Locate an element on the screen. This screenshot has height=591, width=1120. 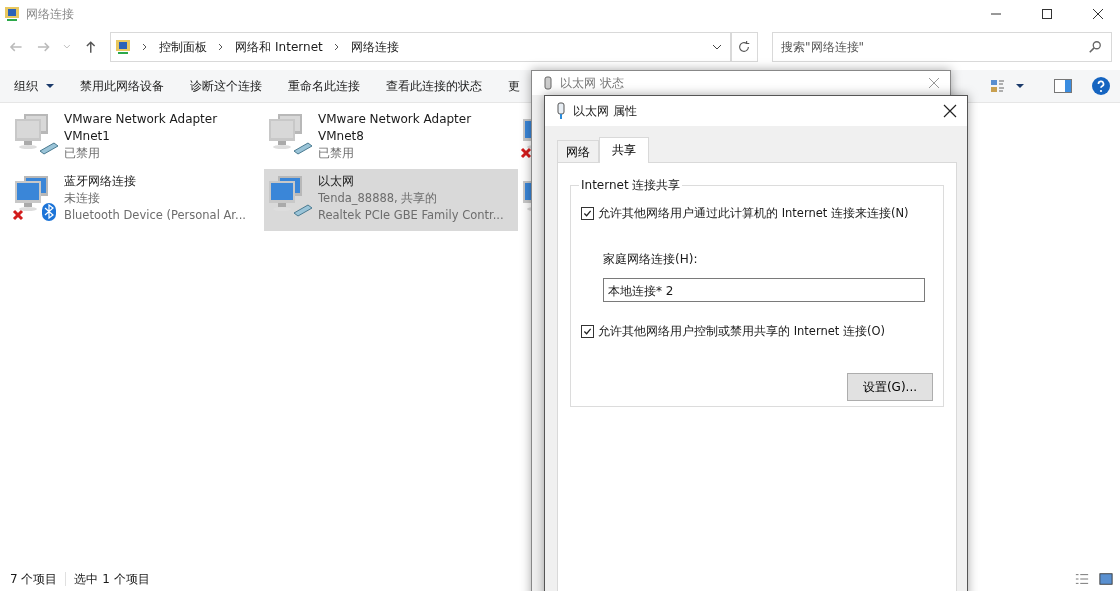
toolbar-button: 禁用此网络设备 is located at coordinates (121, 86).